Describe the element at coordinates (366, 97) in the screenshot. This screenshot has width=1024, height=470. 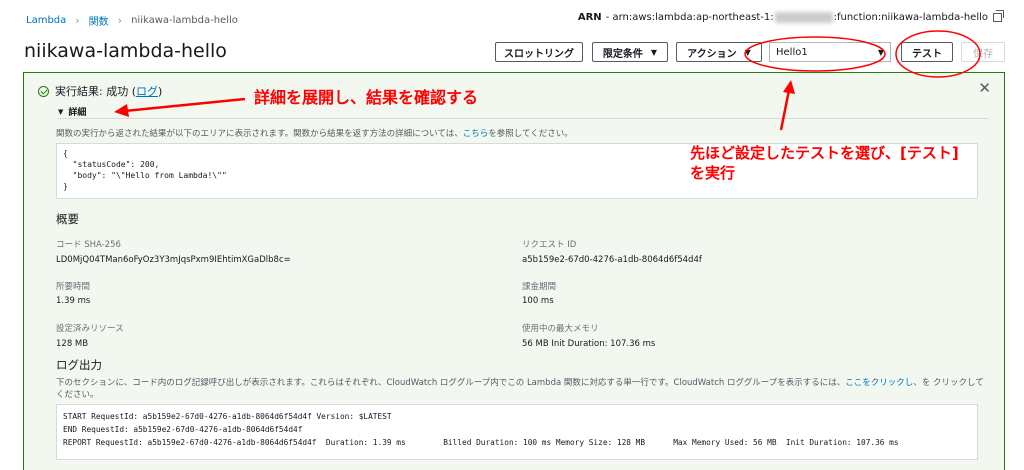
I see `annotation-details-note: 詳細を展開し、結果を確認する` at that location.